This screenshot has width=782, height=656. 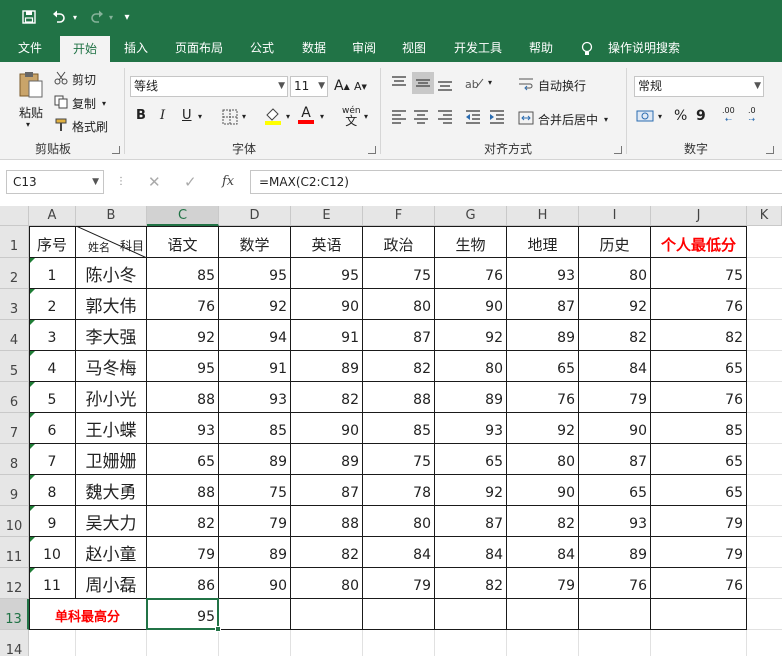 I want to click on font-launcher-icon, so click(x=372, y=150).